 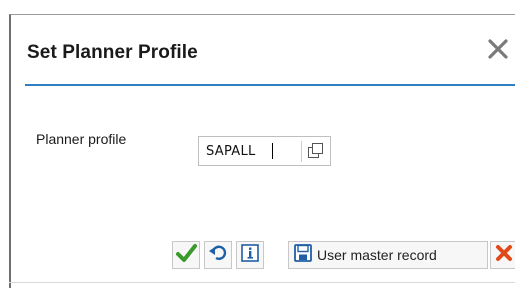 What do you see at coordinates (262, 282) in the screenshot?
I see `bottom-divider` at bounding box center [262, 282].